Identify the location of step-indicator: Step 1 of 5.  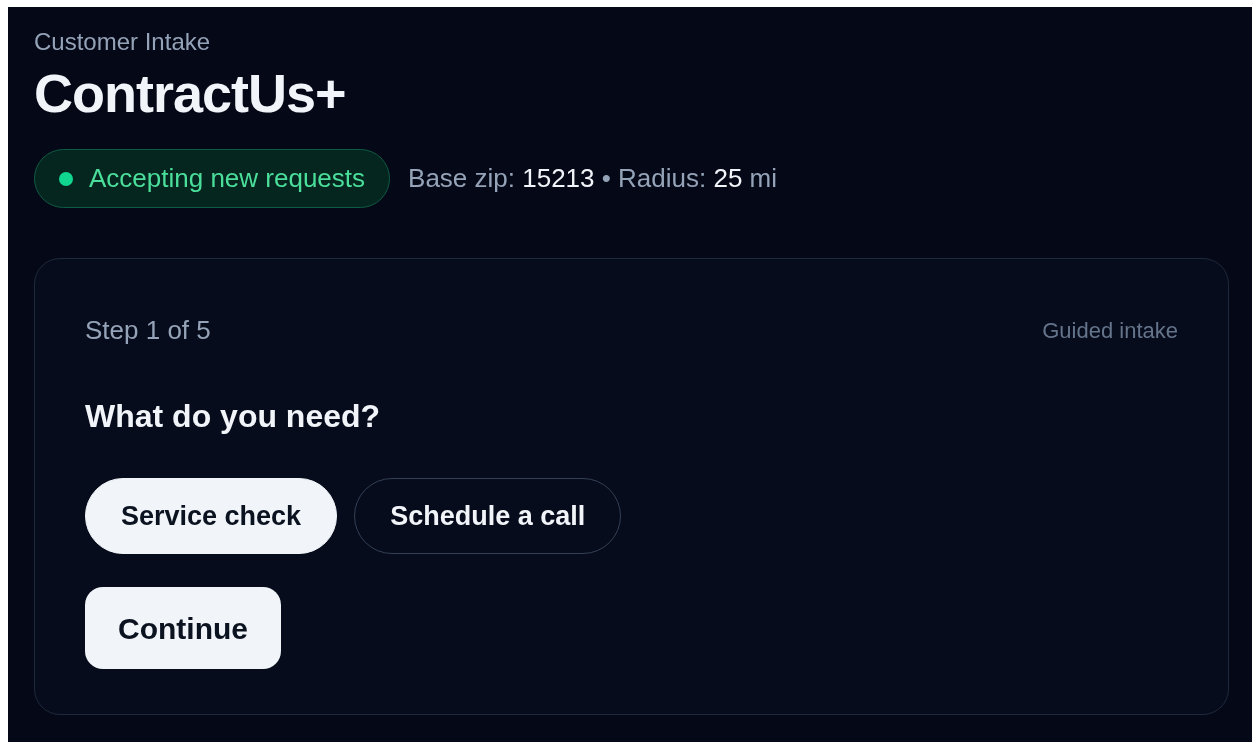
(148, 330).